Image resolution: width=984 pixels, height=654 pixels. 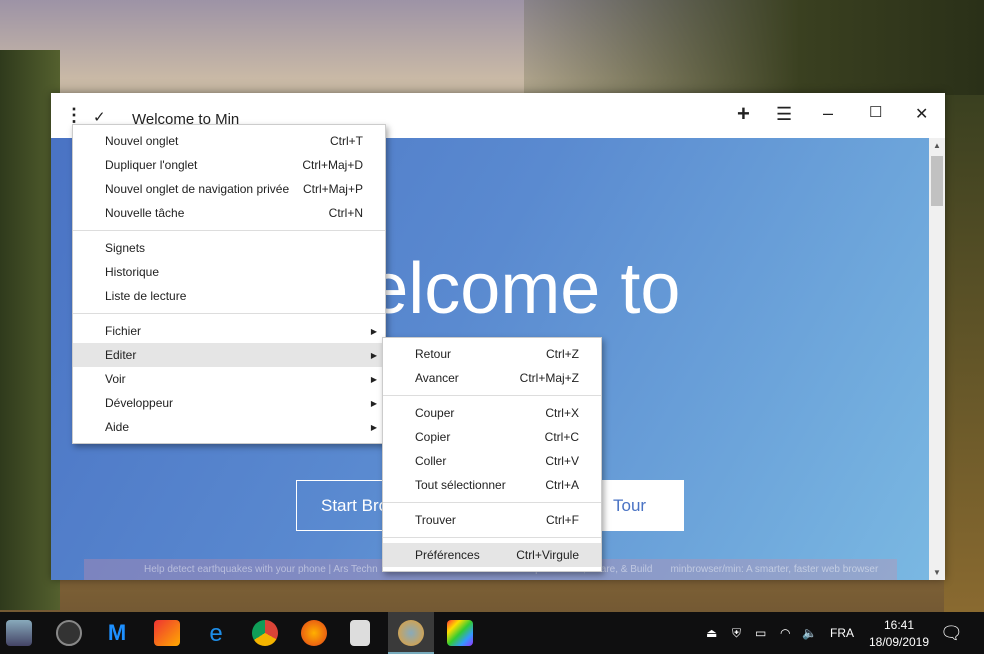 What do you see at coordinates (743, 114) in the screenshot?
I see `plus-icon: +` at bounding box center [743, 114].